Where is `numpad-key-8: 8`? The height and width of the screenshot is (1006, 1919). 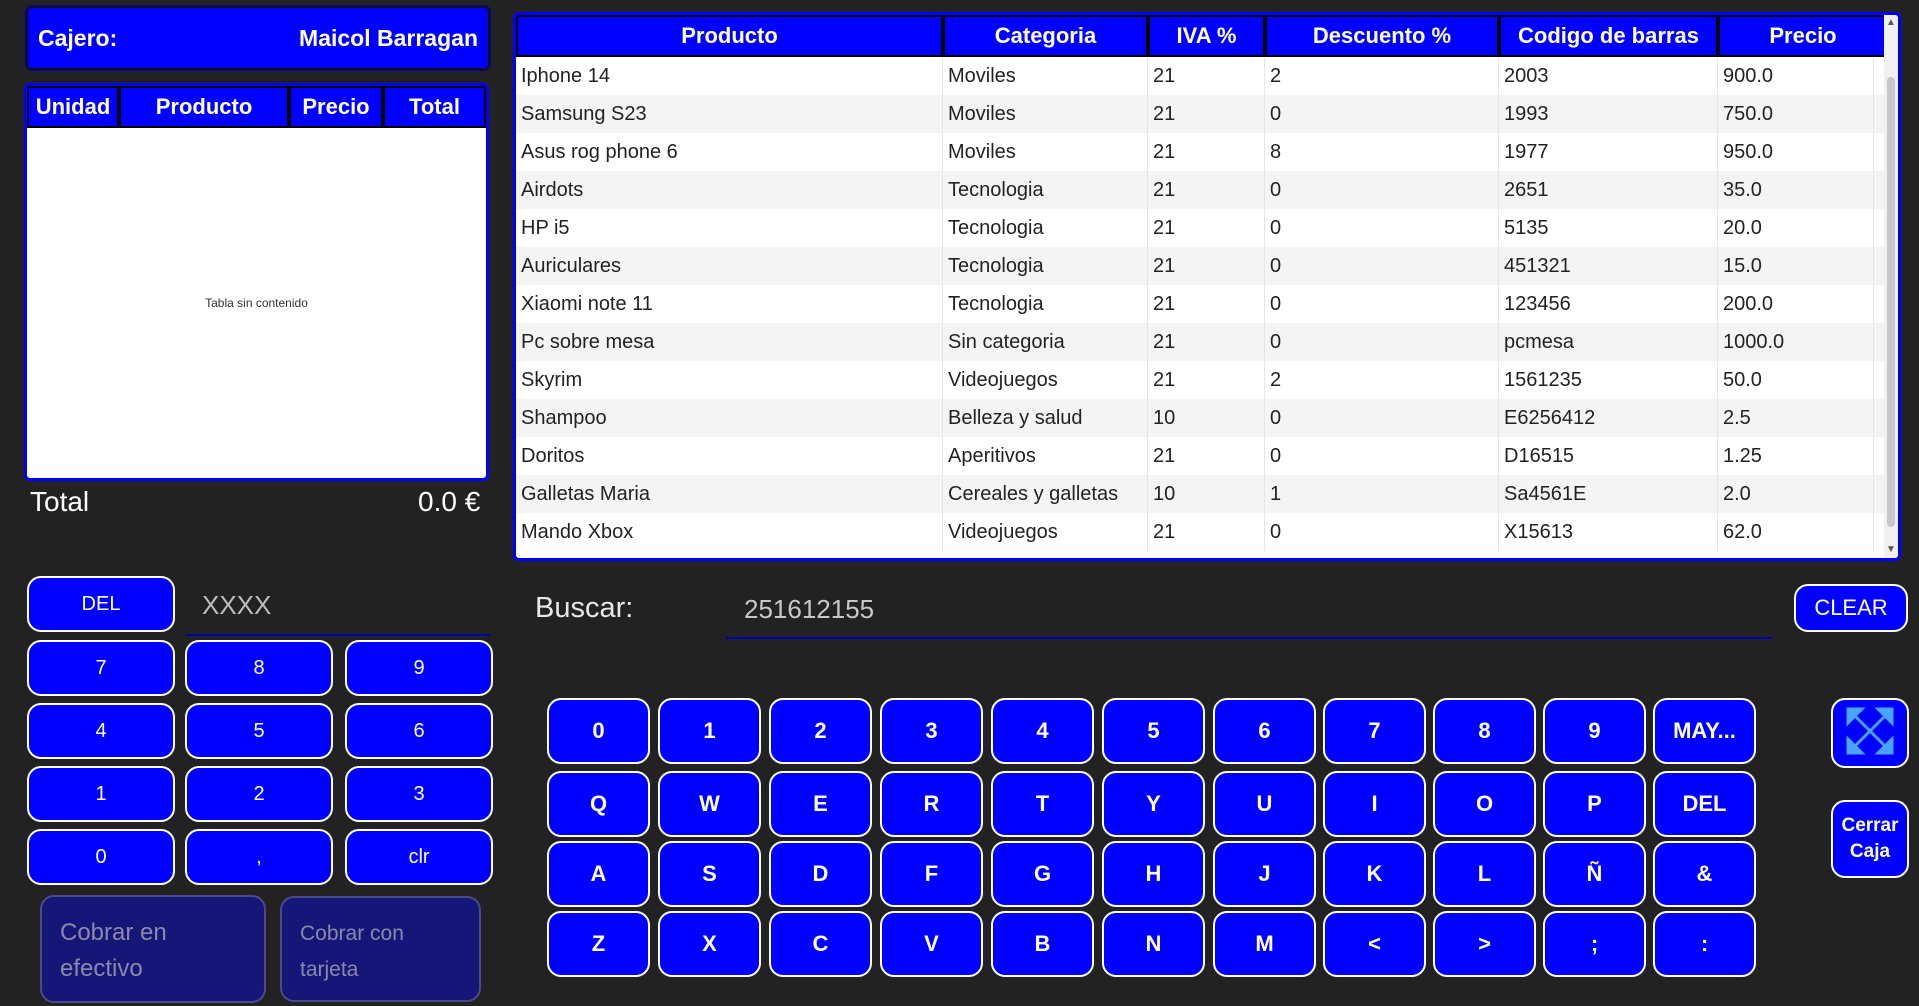 numpad-key-8: 8 is located at coordinates (259, 668).